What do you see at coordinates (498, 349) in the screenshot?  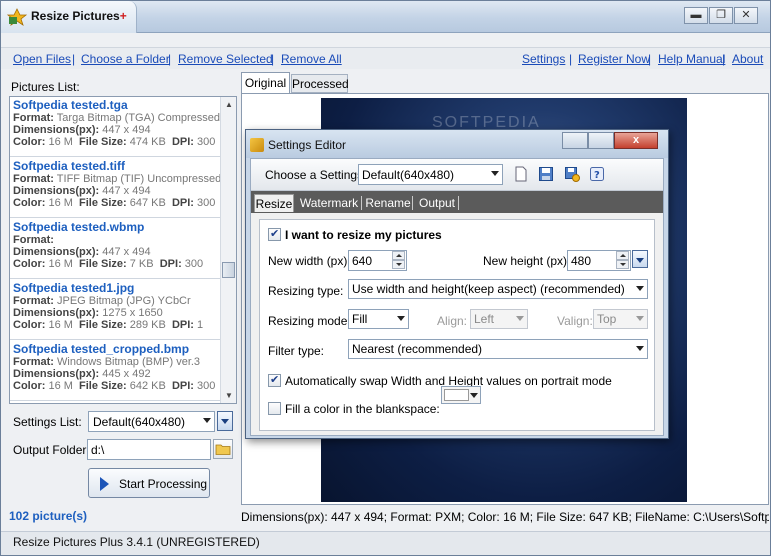 I see `filter-type-select: Nearest (recommended)` at bounding box center [498, 349].